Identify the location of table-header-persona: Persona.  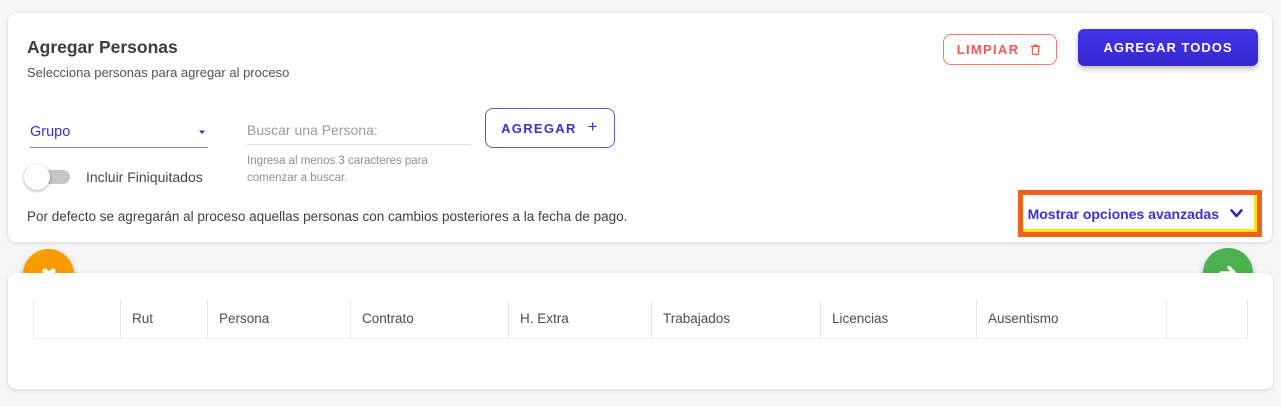
(279, 319).